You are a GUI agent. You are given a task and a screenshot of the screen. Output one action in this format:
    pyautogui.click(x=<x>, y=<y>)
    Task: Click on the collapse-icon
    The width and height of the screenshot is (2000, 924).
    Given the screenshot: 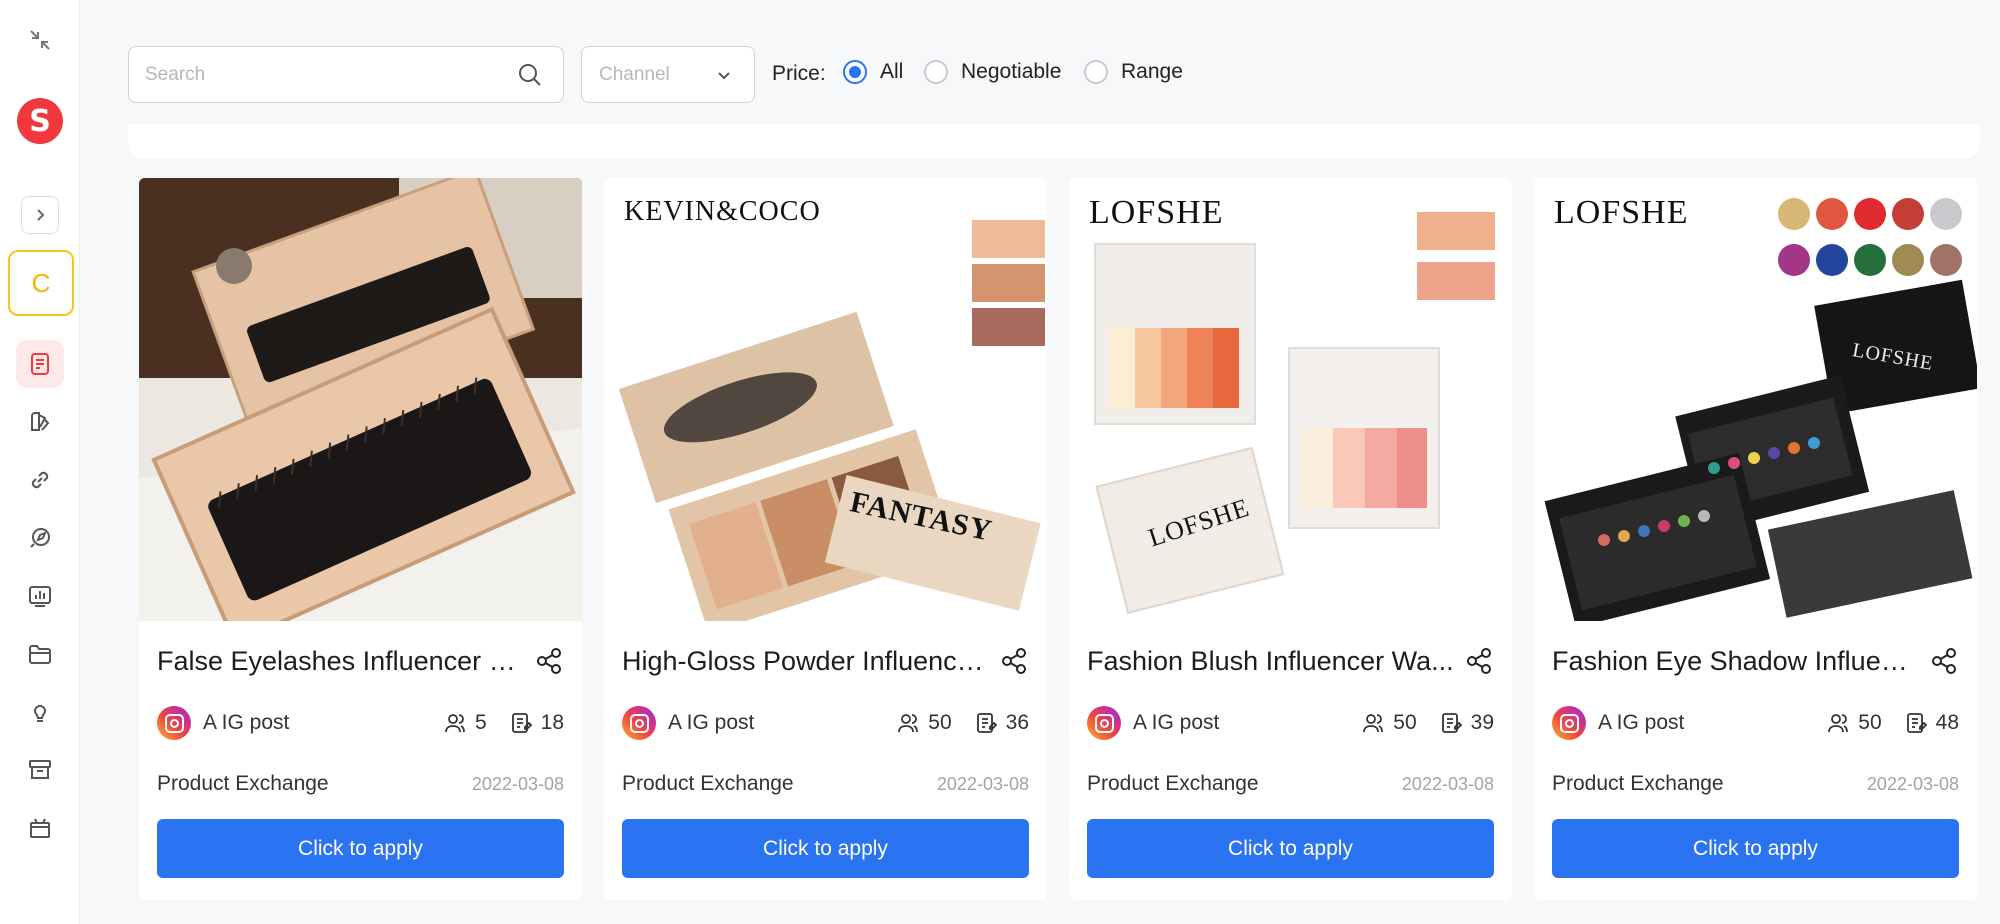 What is the action you would take?
    pyautogui.click(x=40, y=40)
    